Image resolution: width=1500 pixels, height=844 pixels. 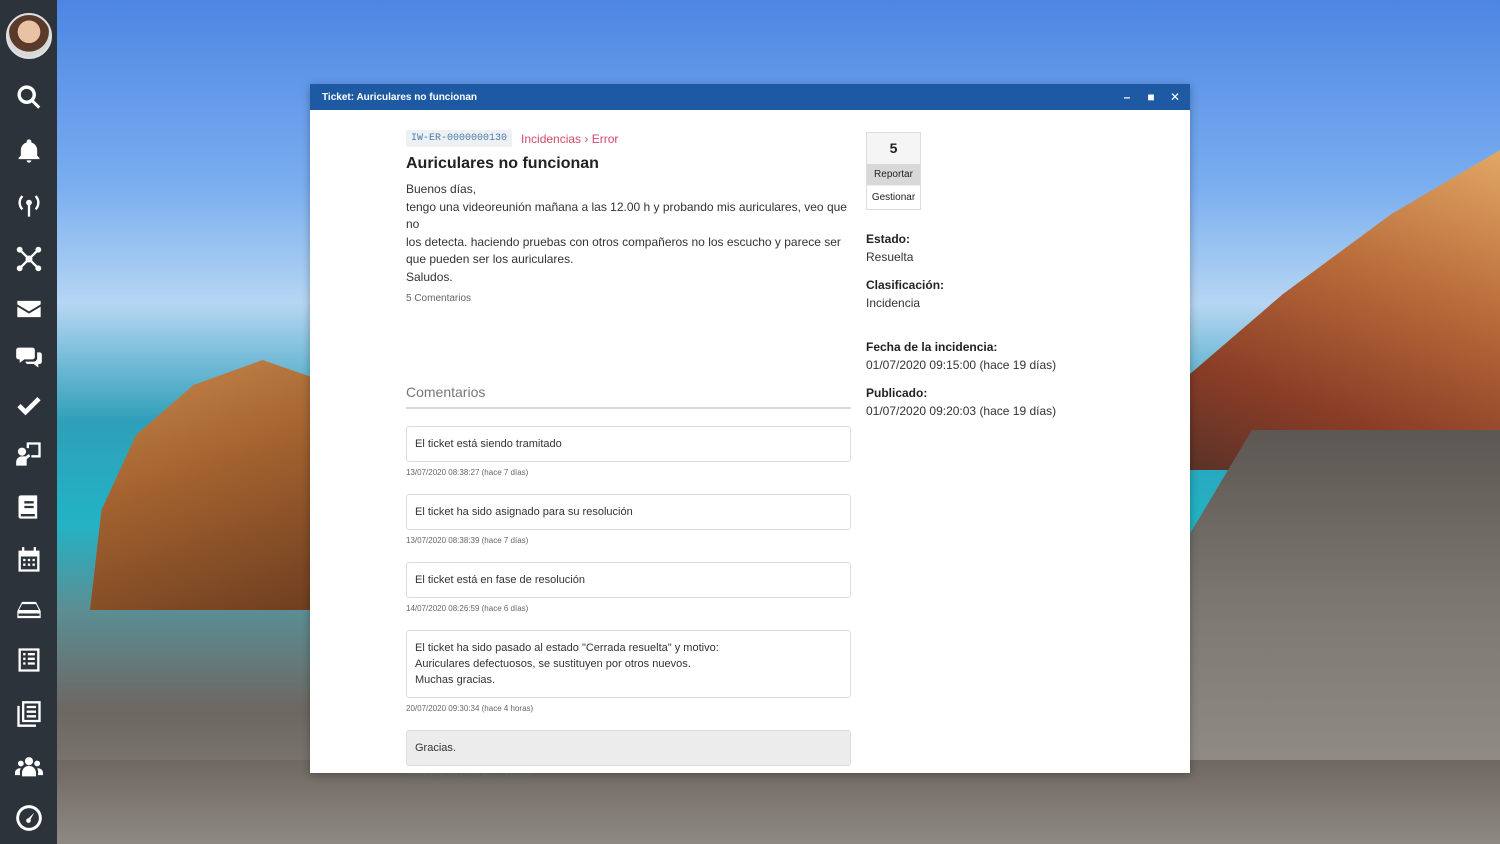 What do you see at coordinates (628, 396) in the screenshot?
I see `comments-header: Comentarios` at bounding box center [628, 396].